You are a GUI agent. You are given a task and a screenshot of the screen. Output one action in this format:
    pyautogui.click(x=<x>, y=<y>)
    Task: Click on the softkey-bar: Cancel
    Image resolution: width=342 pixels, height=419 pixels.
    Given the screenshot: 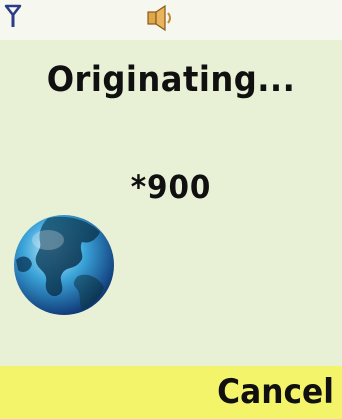 What is the action you would take?
    pyautogui.click(x=171, y=392)
    